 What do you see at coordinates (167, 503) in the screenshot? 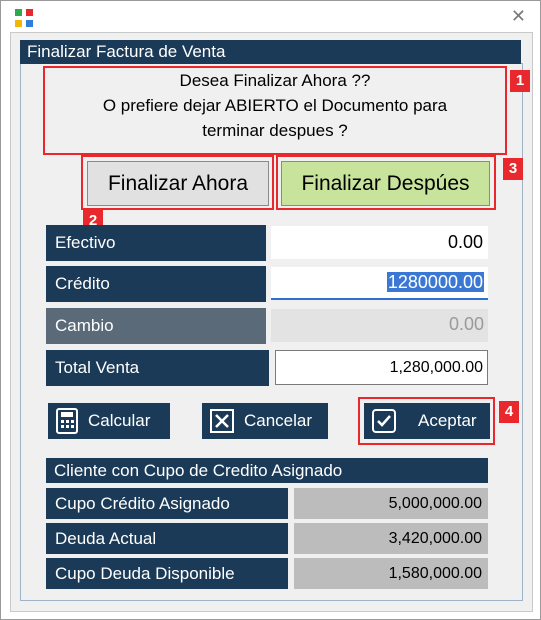
I see `cupo-asignado-label: Cupo Crédito Asignado` at bounding box center [167, 503].